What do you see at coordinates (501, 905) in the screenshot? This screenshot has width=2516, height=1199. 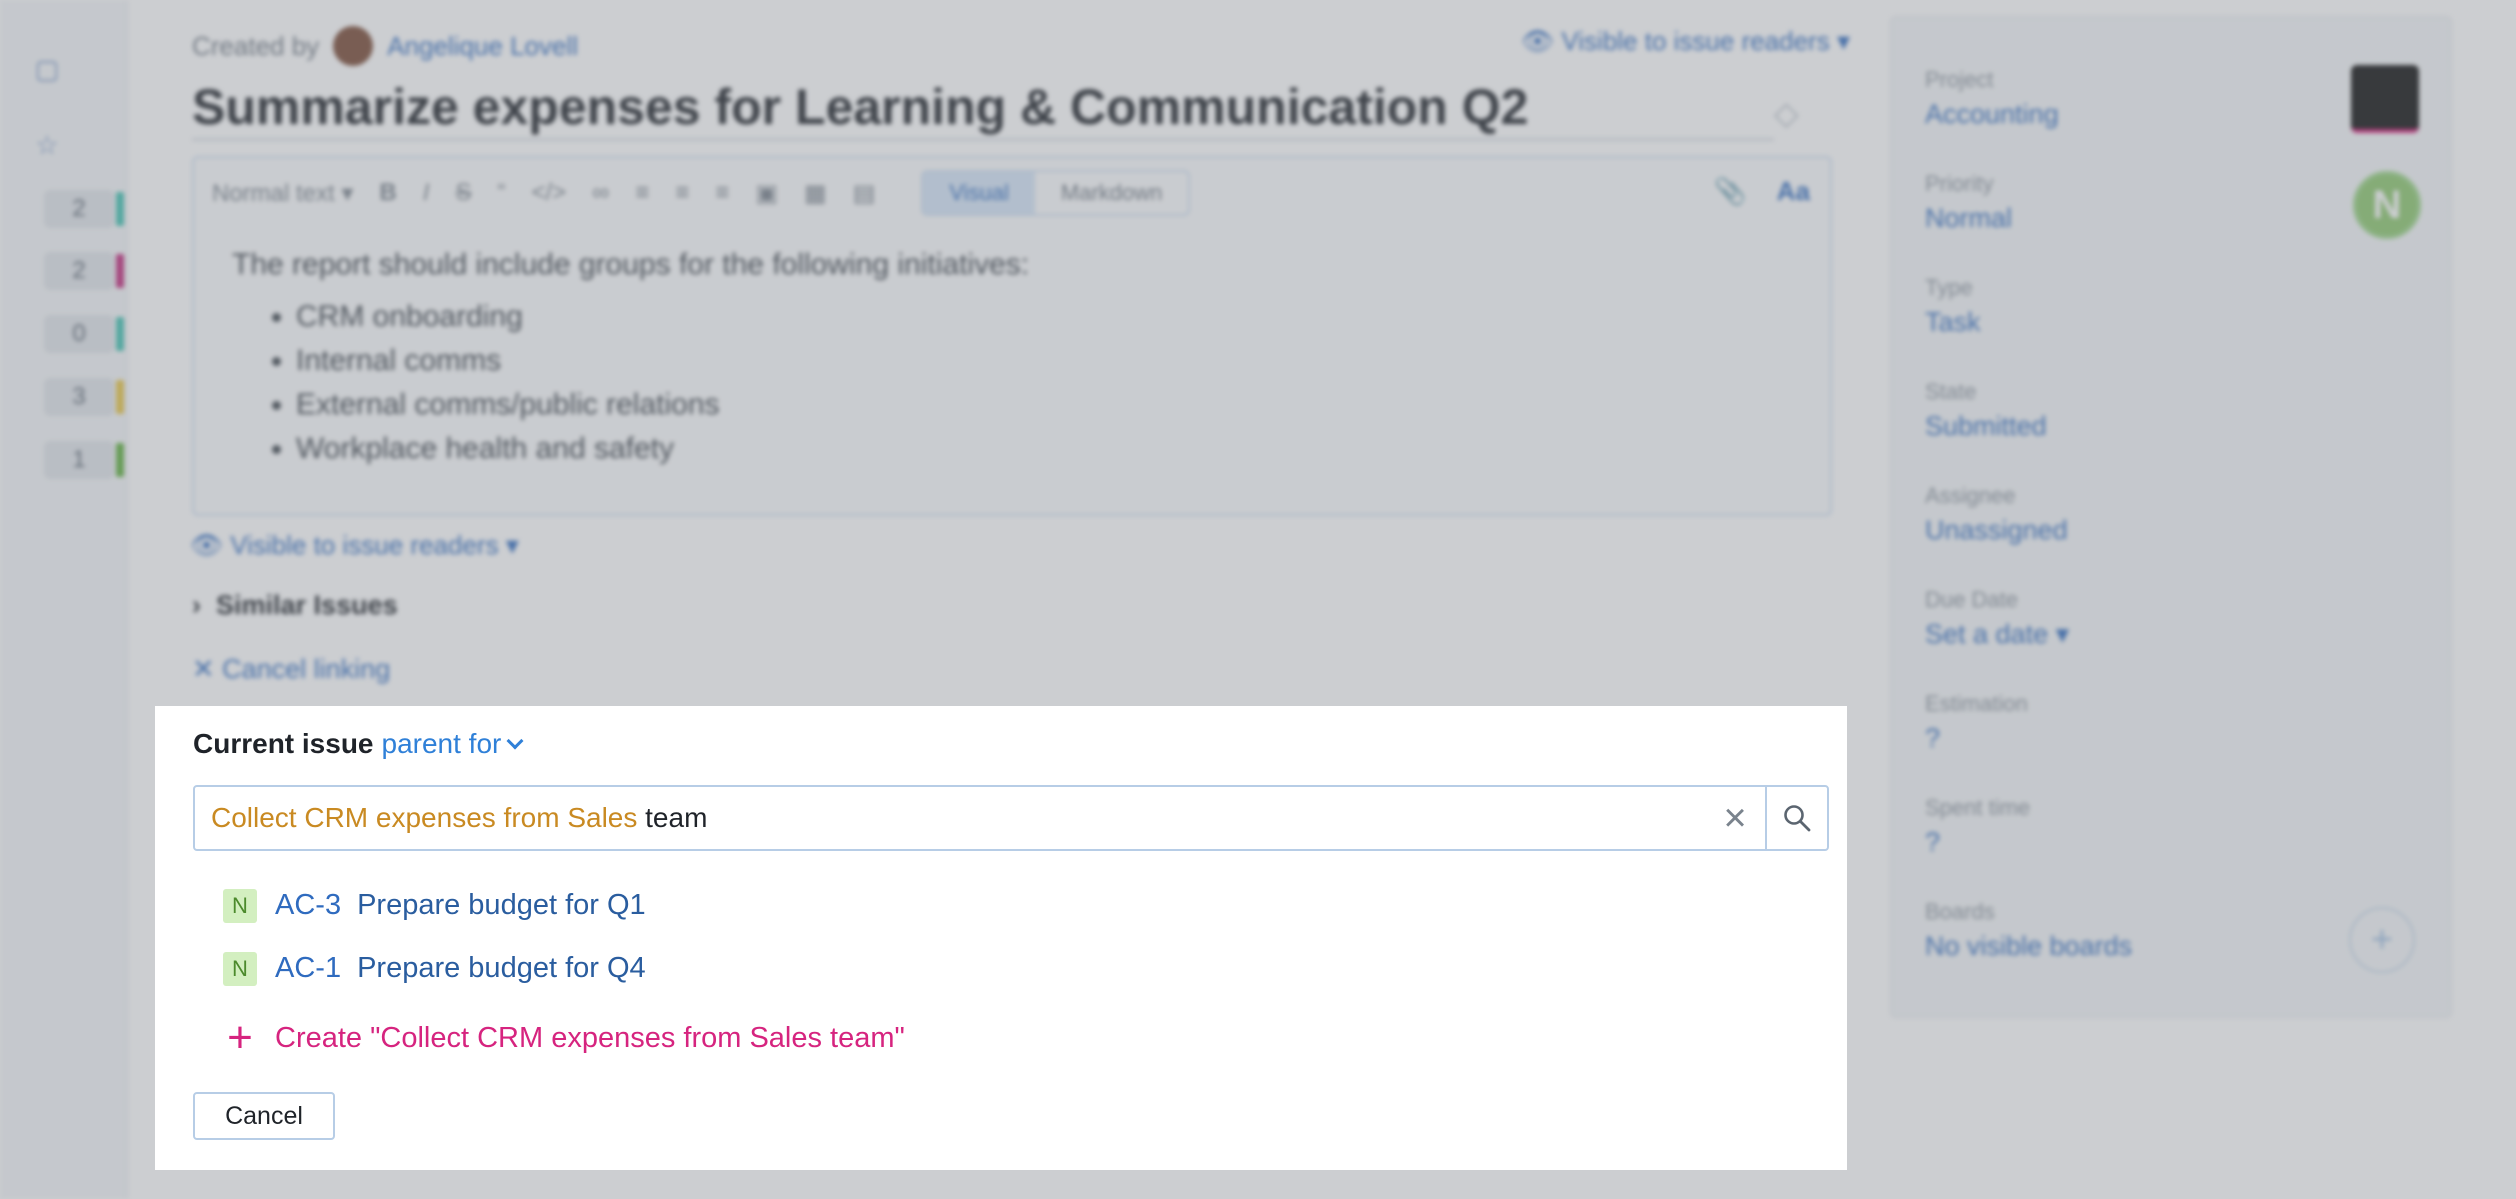 I see `issue-title: Prepare budget for Q1` at bounding box center [501, 905].